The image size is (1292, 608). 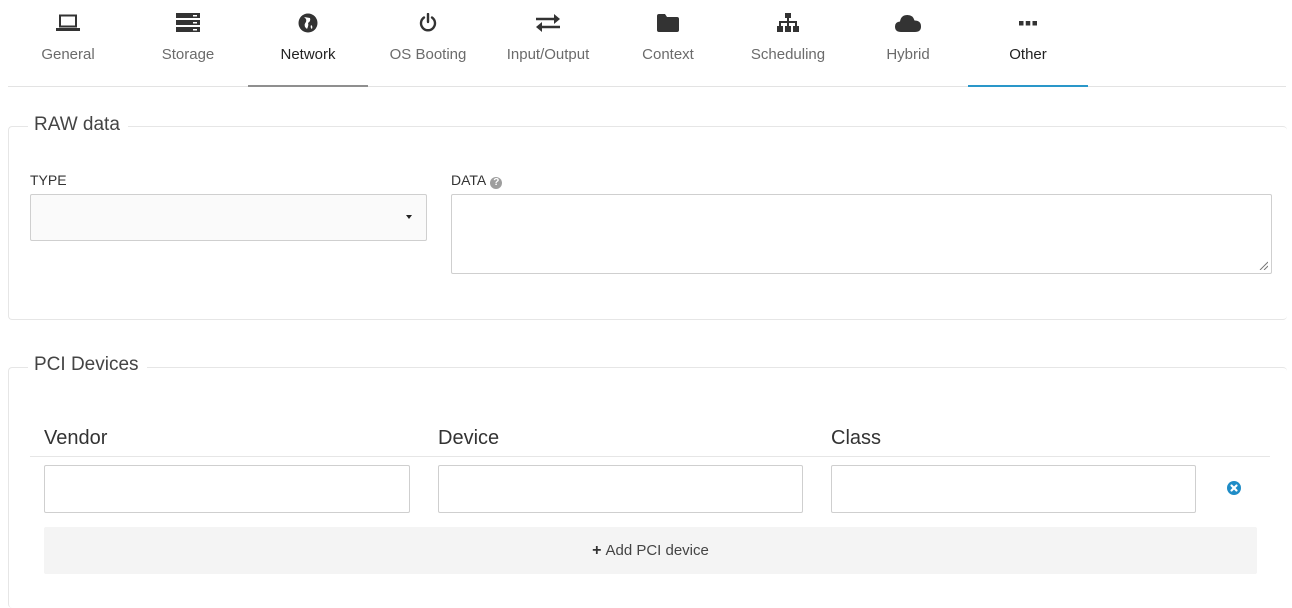 What do you see at coordinates (228, 217) in the screenshot?
I see `type-select` at bounding box center [228, 217].